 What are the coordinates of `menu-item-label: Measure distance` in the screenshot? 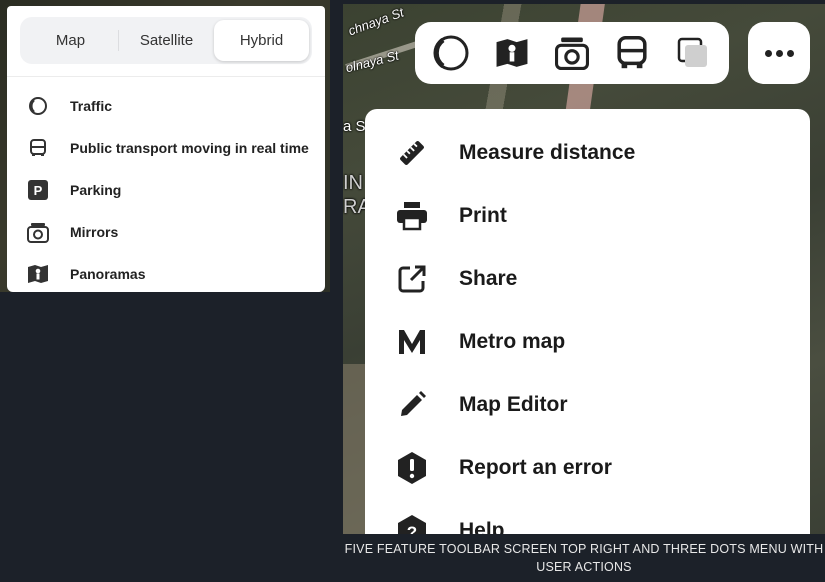 It's located at (547, 152).